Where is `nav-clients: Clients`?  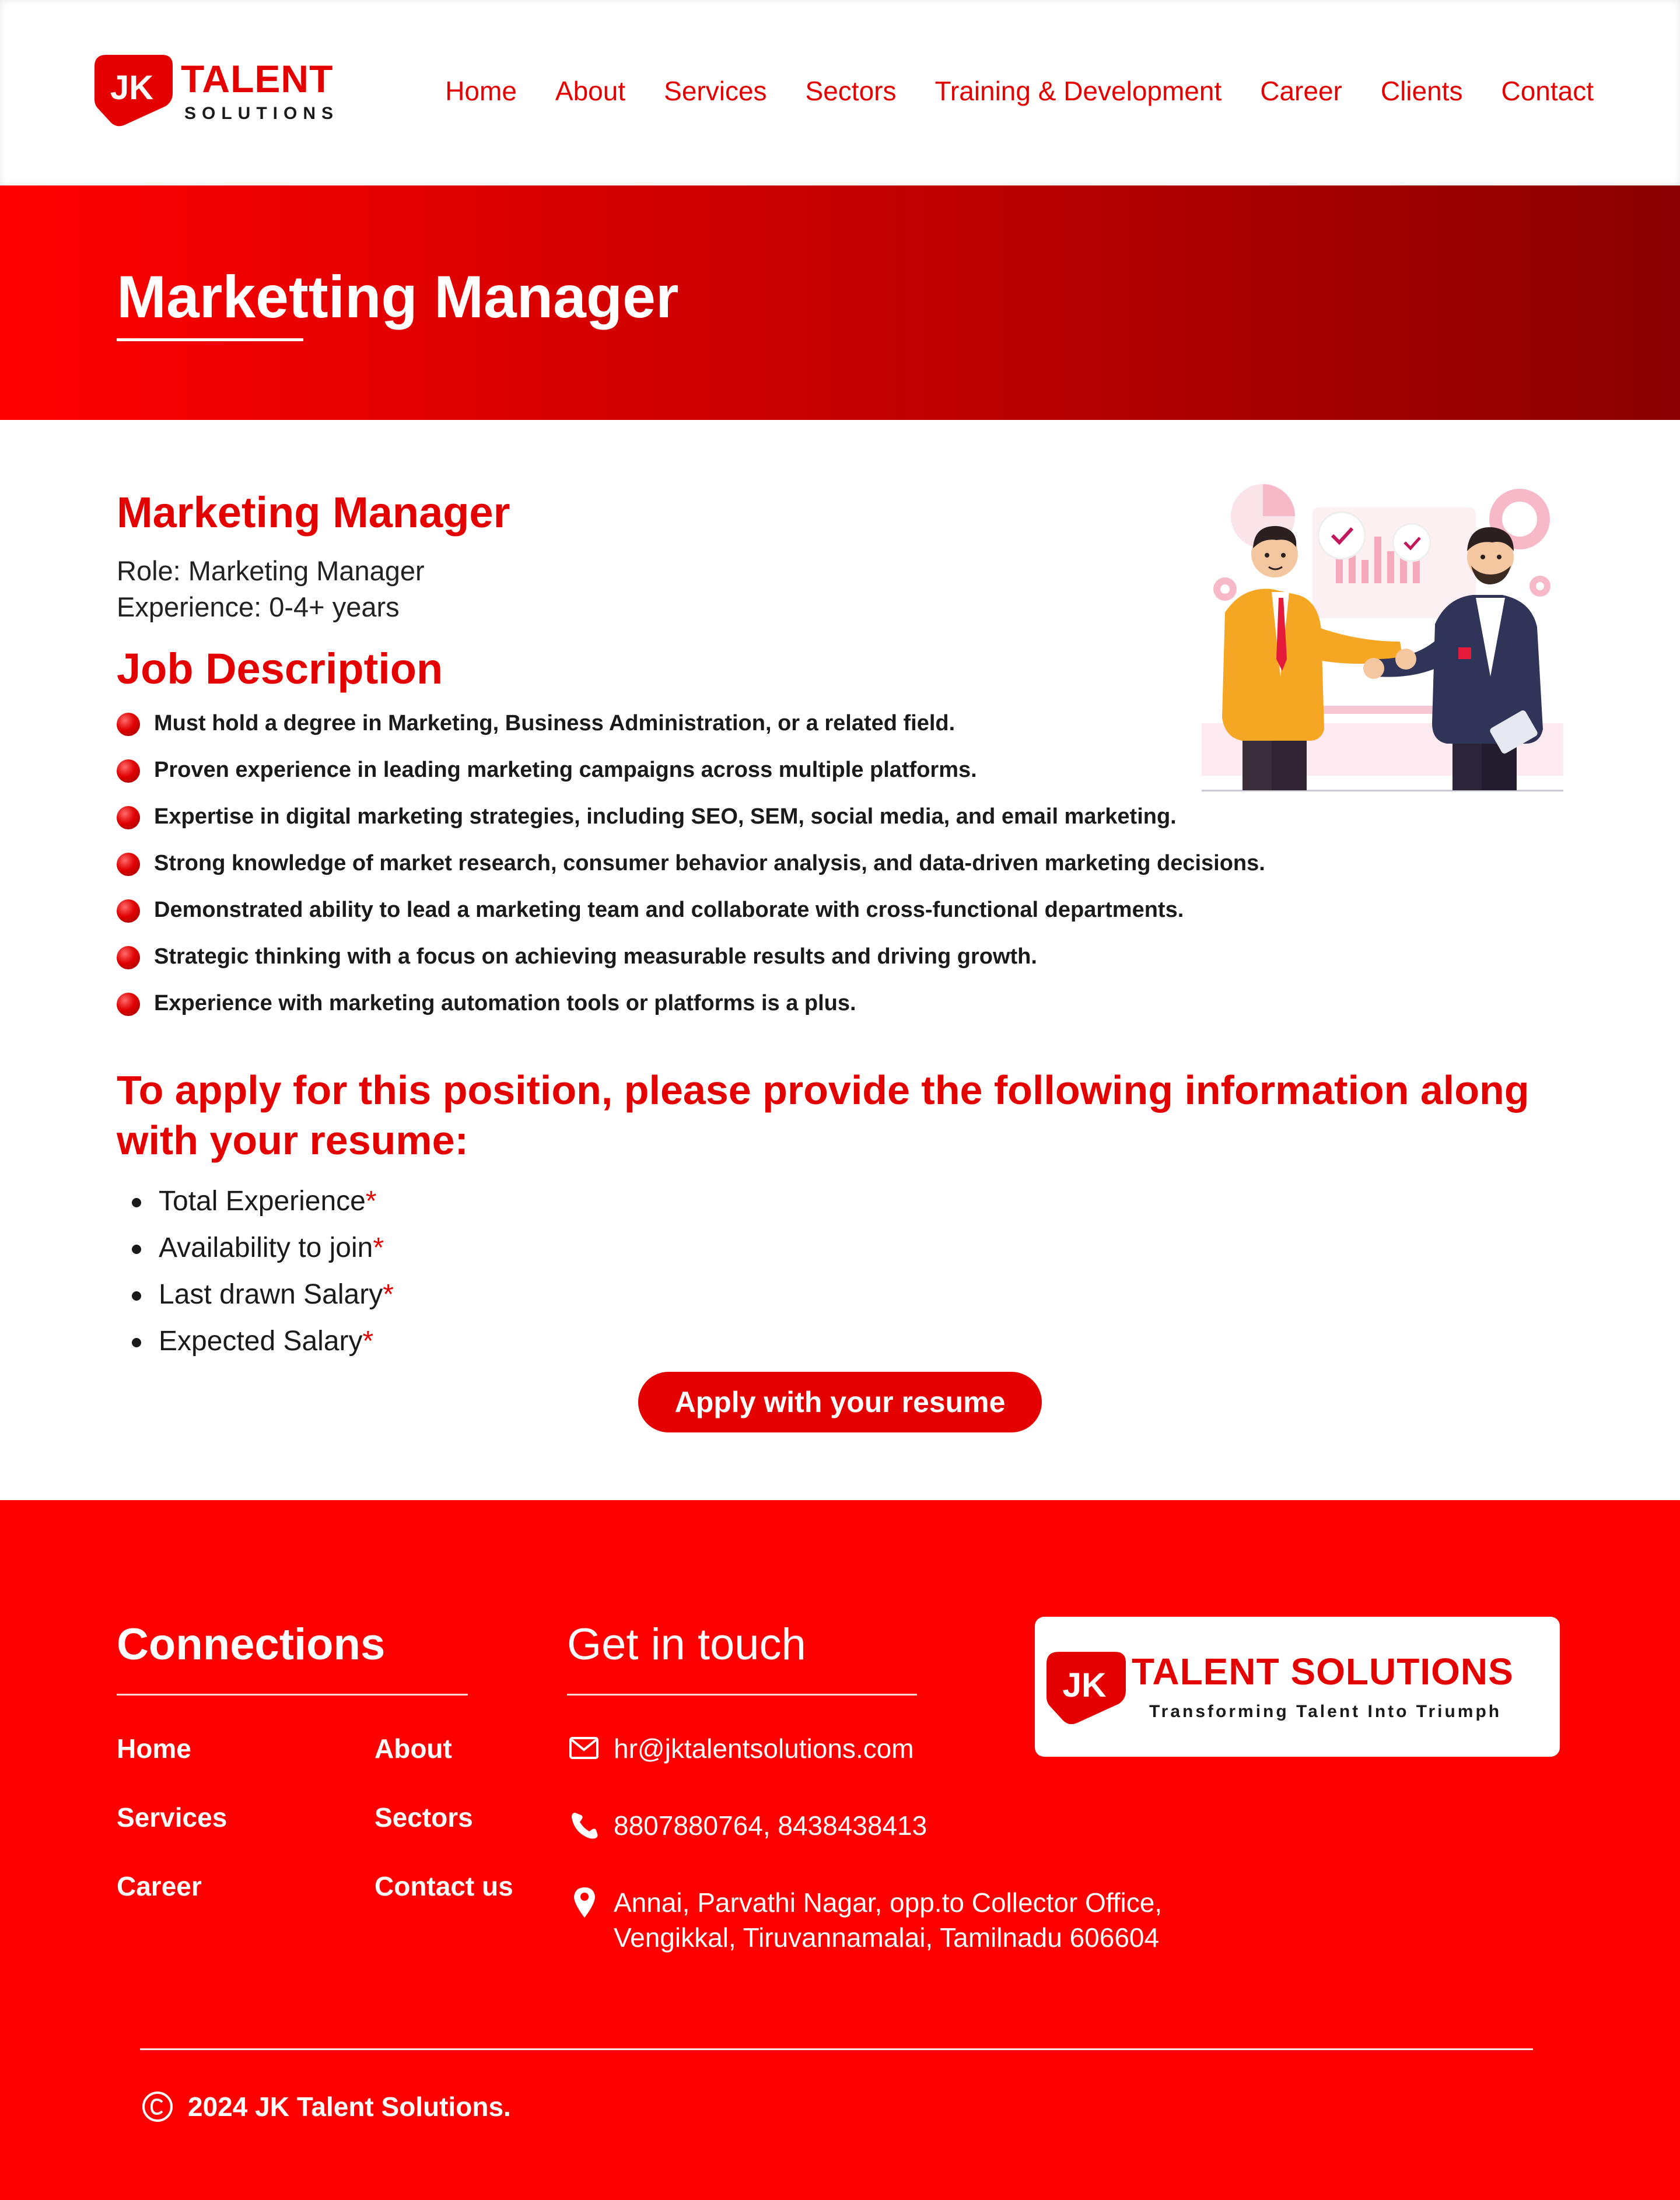 nav-clients: Clients is located at coordinates (1422, 91).